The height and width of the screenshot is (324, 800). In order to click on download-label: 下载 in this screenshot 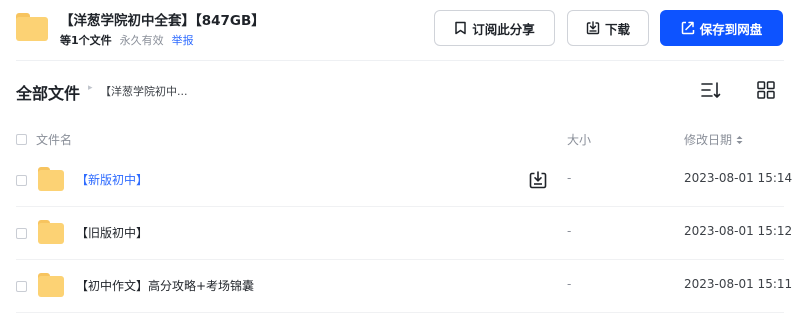, I will do `click(617, 29)`.